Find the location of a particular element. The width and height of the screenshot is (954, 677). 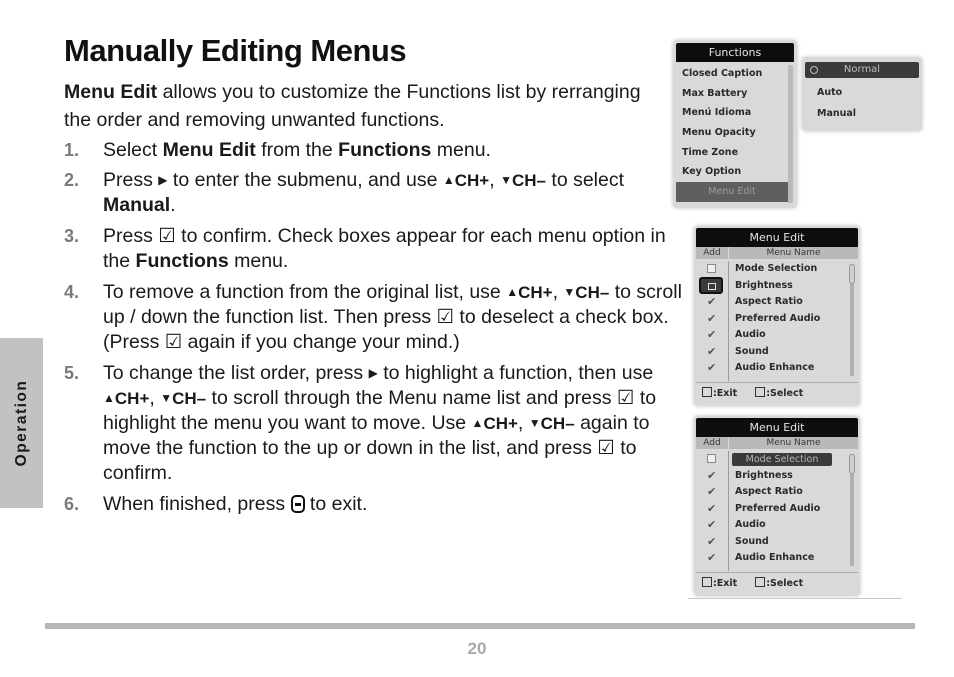

menu-edit-row-name: Aspect Ratio is located at coordinates (769, 491).